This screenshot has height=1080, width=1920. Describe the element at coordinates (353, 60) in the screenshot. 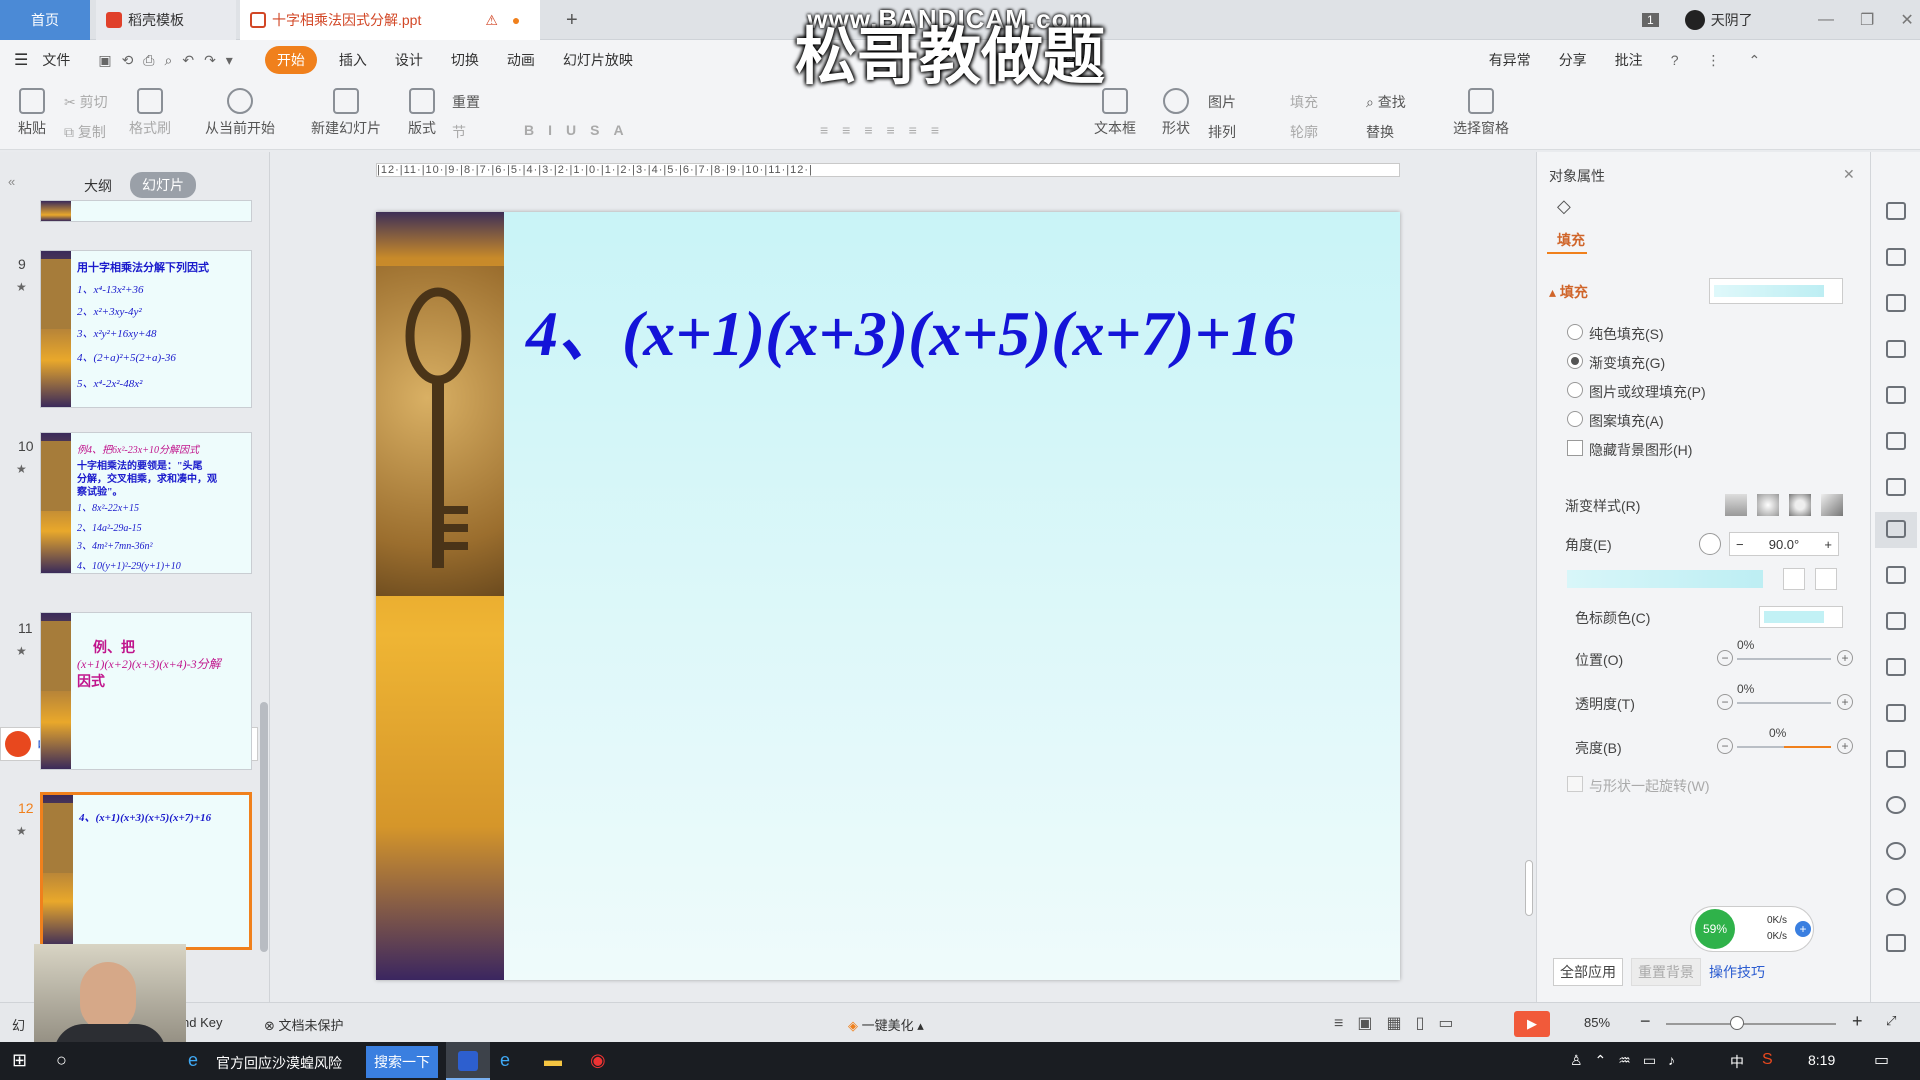

I see `menu-insert: 插入` at that location.